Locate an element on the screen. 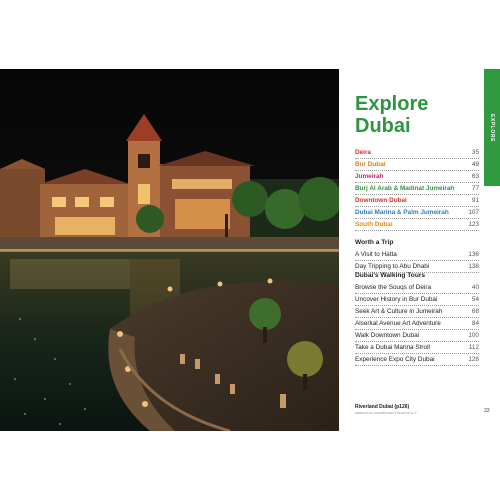 The image size is (500, 500). toc-area-row: Downtown Dubai 91 is located at coordinates (417, 201).